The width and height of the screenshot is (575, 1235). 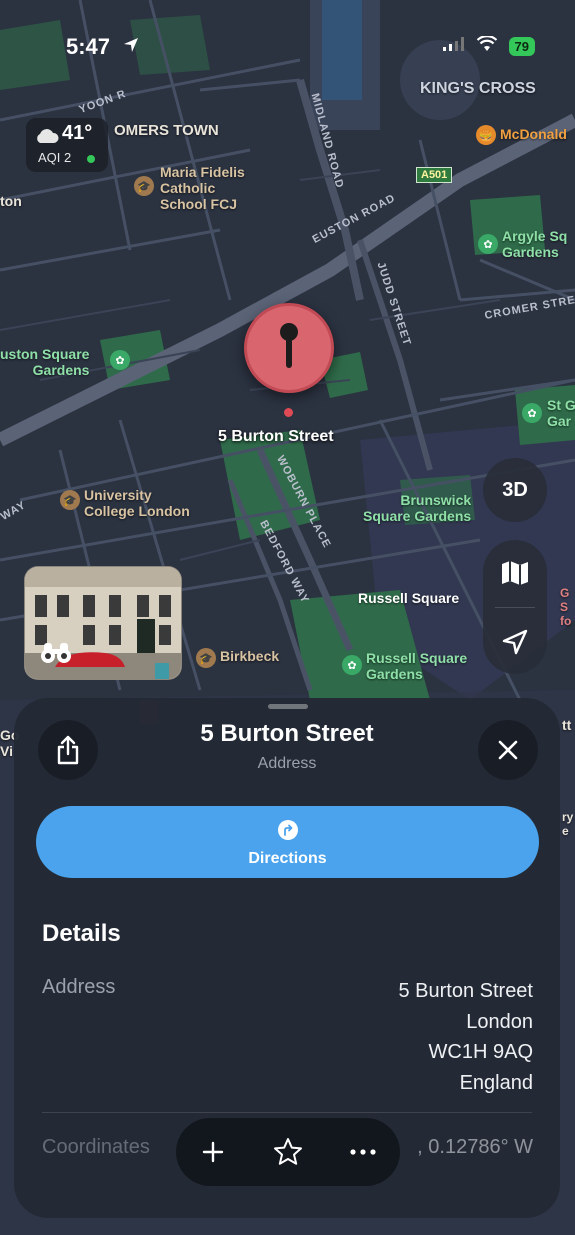 I want to click on plus-icon, so click(x=213, y=1152).